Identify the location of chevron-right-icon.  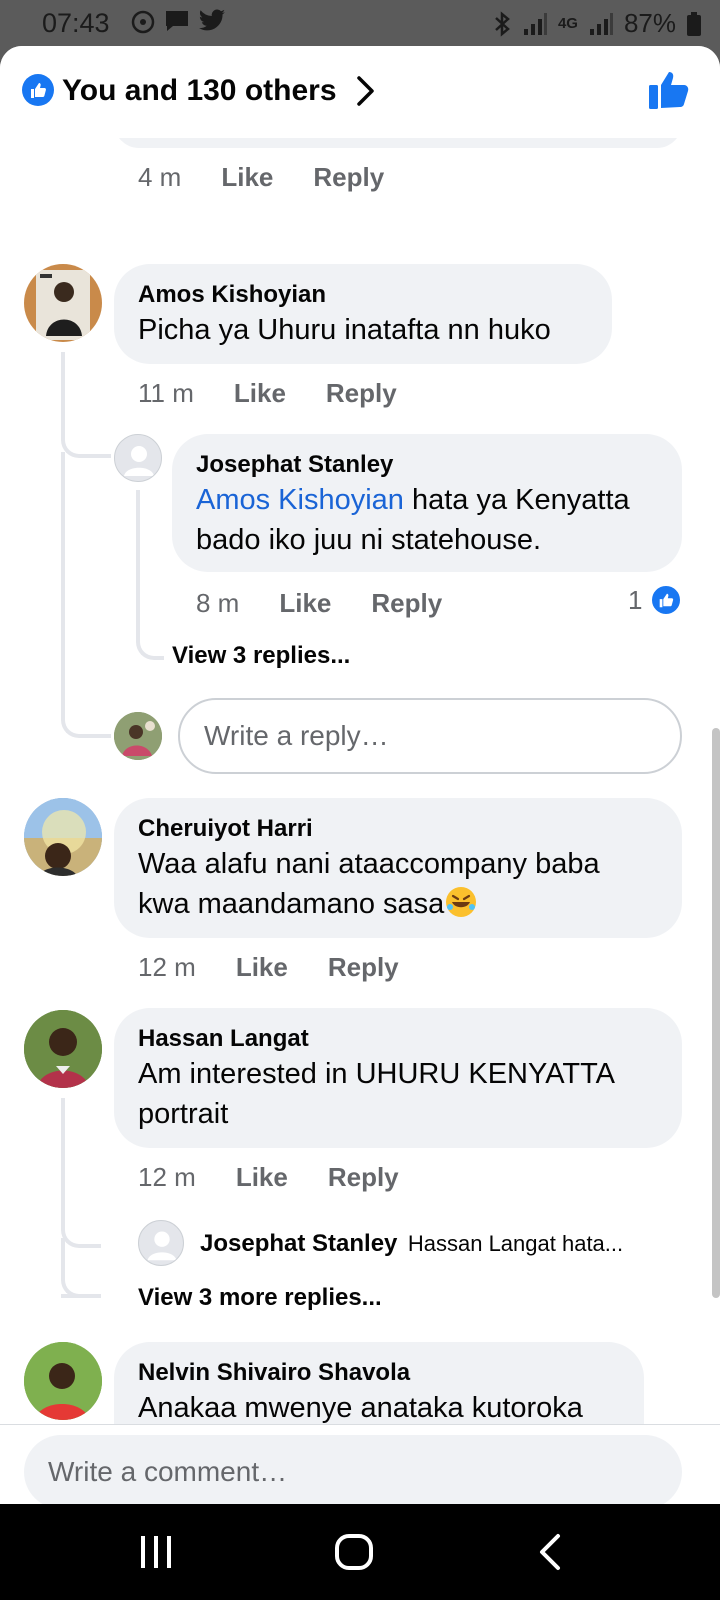
(366, 91).